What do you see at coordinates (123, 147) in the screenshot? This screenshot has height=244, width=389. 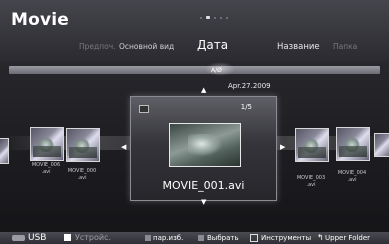 I see `arrow-left-icon: ◀` at bounding box center [123, 147].